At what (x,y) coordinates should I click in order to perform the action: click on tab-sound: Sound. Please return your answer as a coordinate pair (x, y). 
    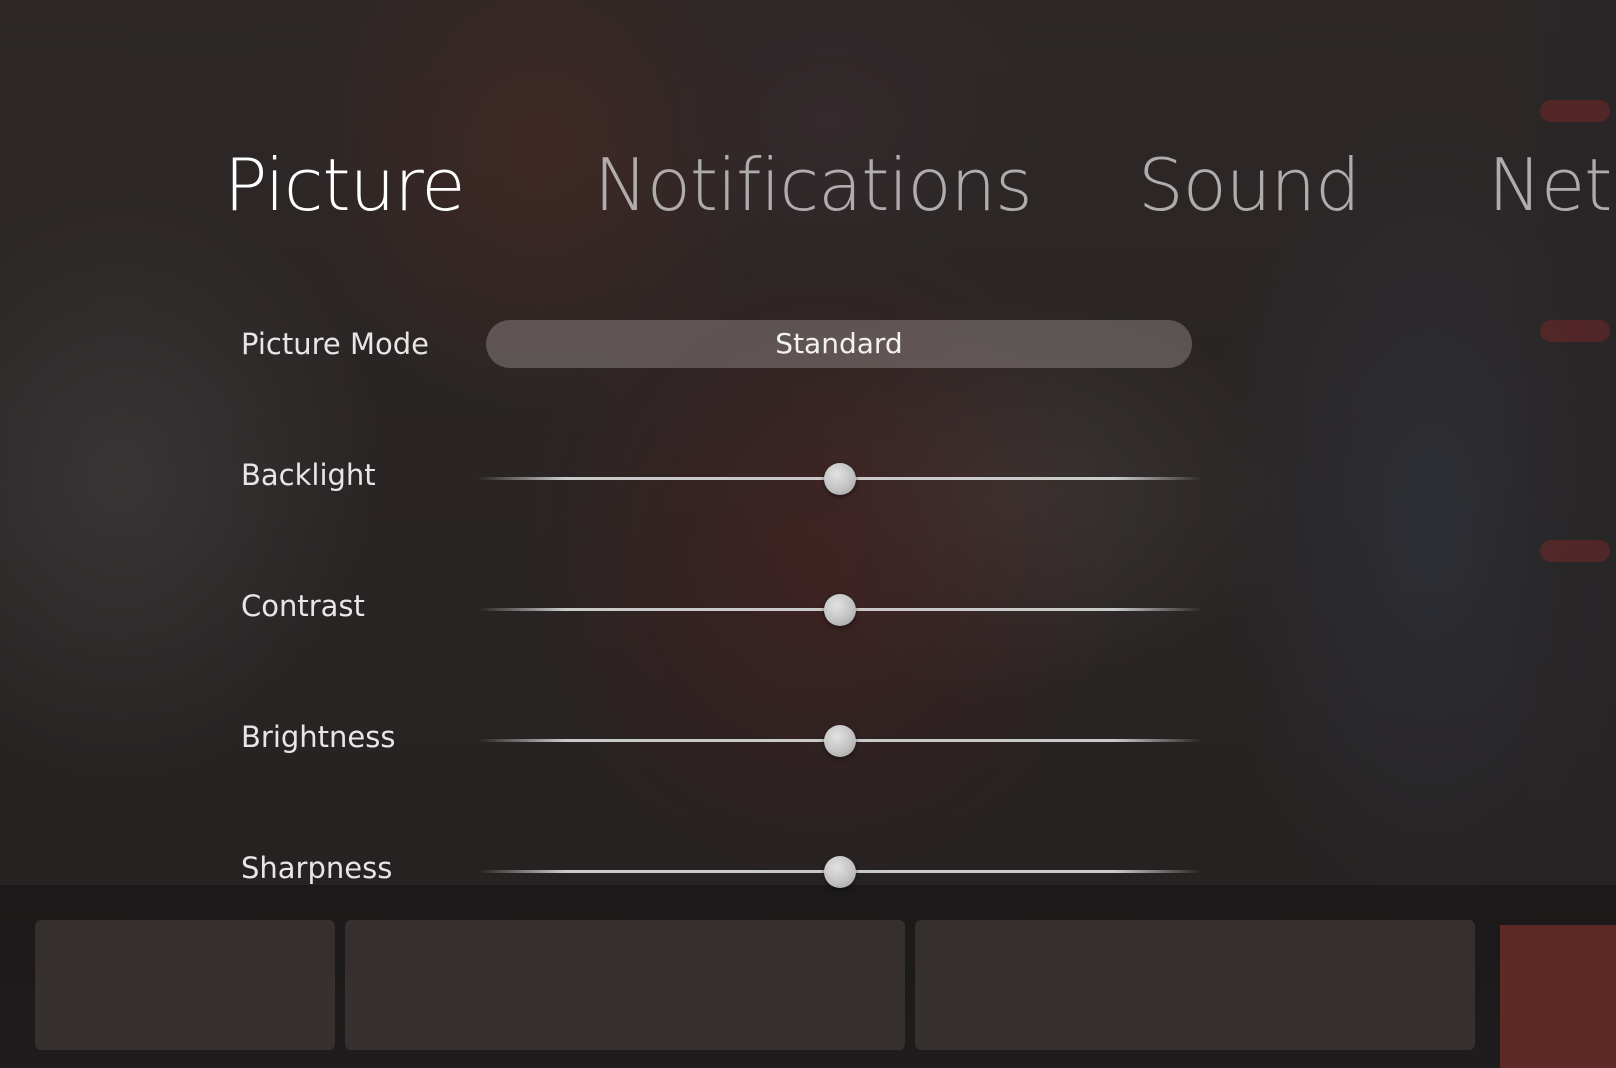
    Looking at the image, I should click on (1249, 185).